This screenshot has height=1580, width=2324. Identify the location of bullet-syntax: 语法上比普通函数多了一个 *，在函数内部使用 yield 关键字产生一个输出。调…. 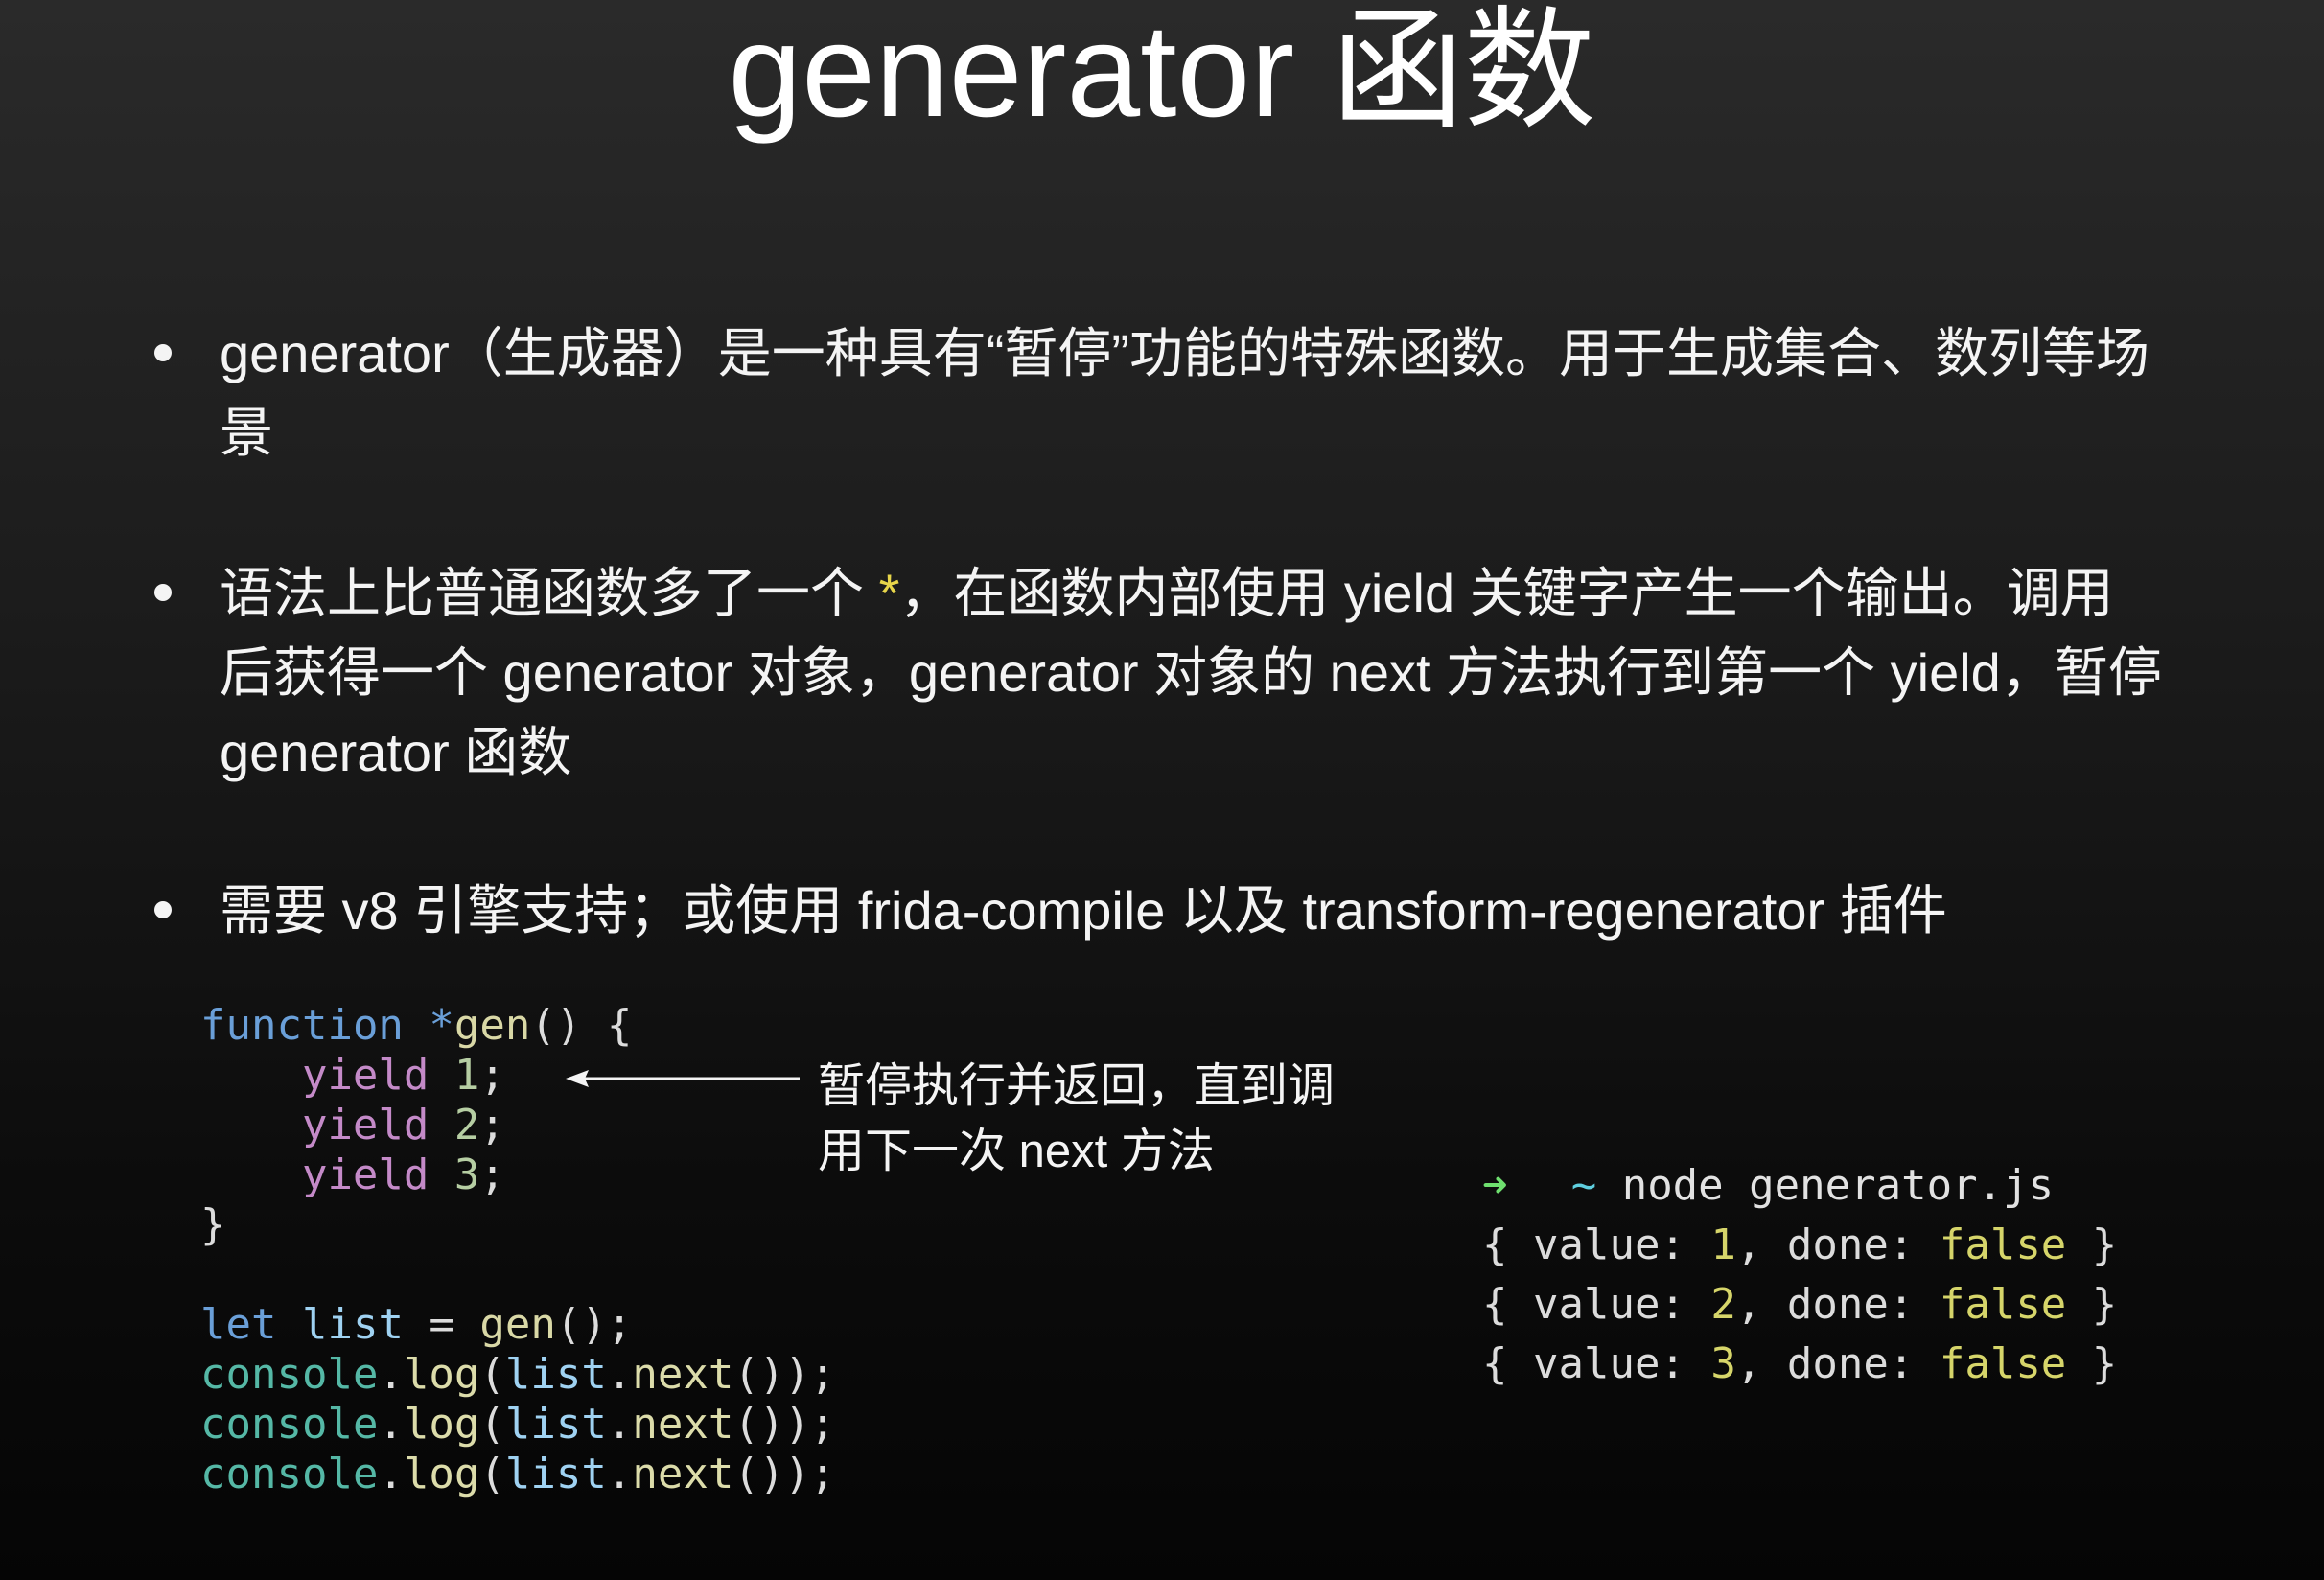
(1160, 672).